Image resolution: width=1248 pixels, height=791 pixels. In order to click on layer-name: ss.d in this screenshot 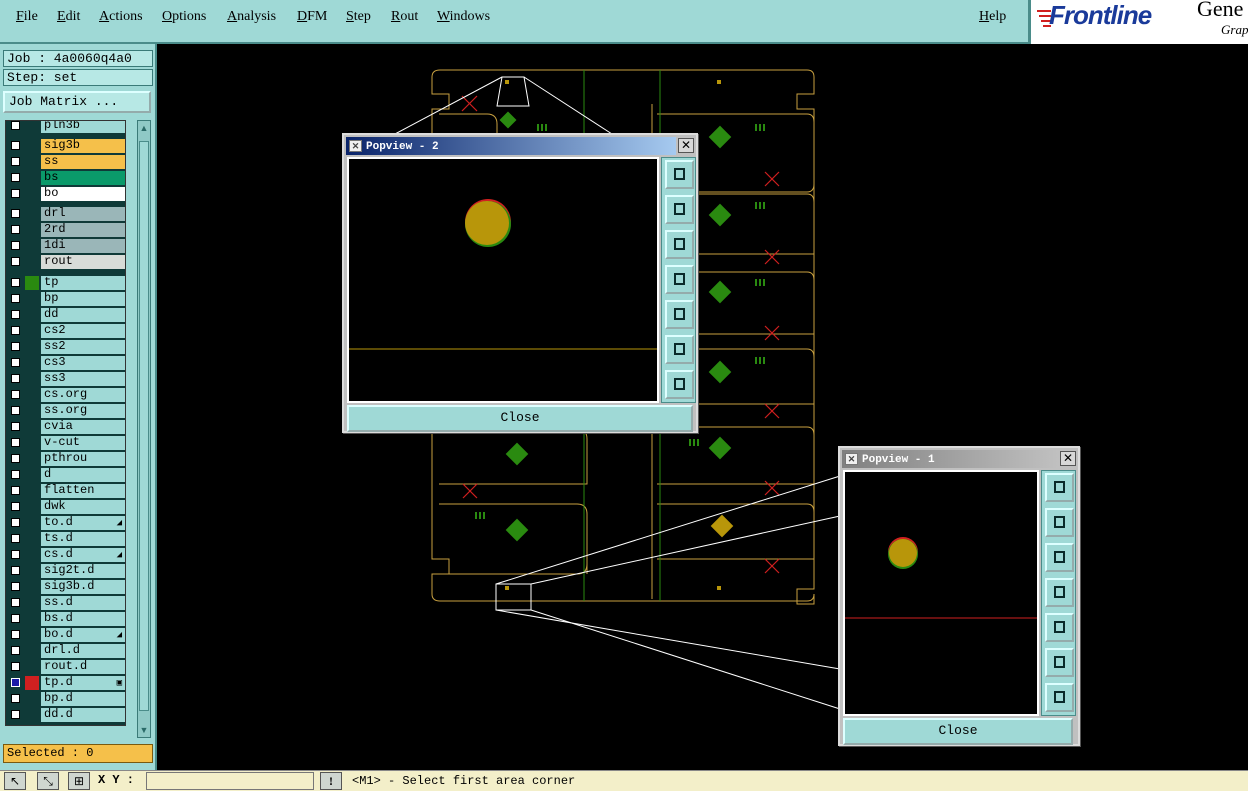, I will do `click(83, 603)`.